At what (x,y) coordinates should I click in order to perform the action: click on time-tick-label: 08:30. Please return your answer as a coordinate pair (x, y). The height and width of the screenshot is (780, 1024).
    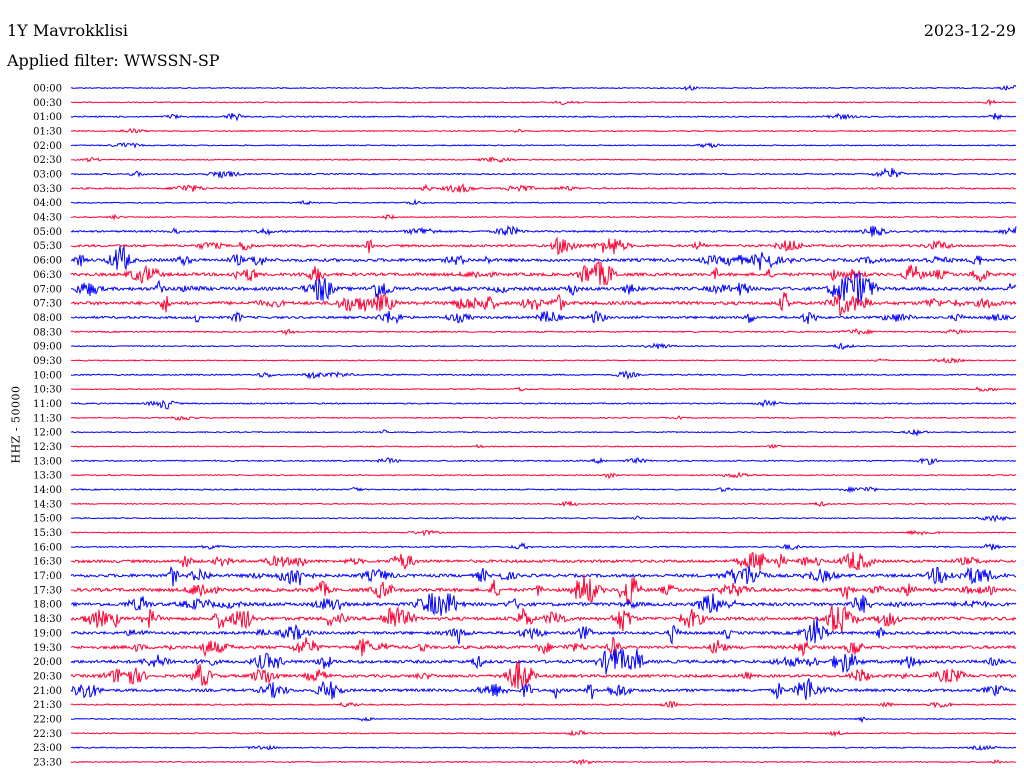
    Looking at the image, I should click on (47, 332).